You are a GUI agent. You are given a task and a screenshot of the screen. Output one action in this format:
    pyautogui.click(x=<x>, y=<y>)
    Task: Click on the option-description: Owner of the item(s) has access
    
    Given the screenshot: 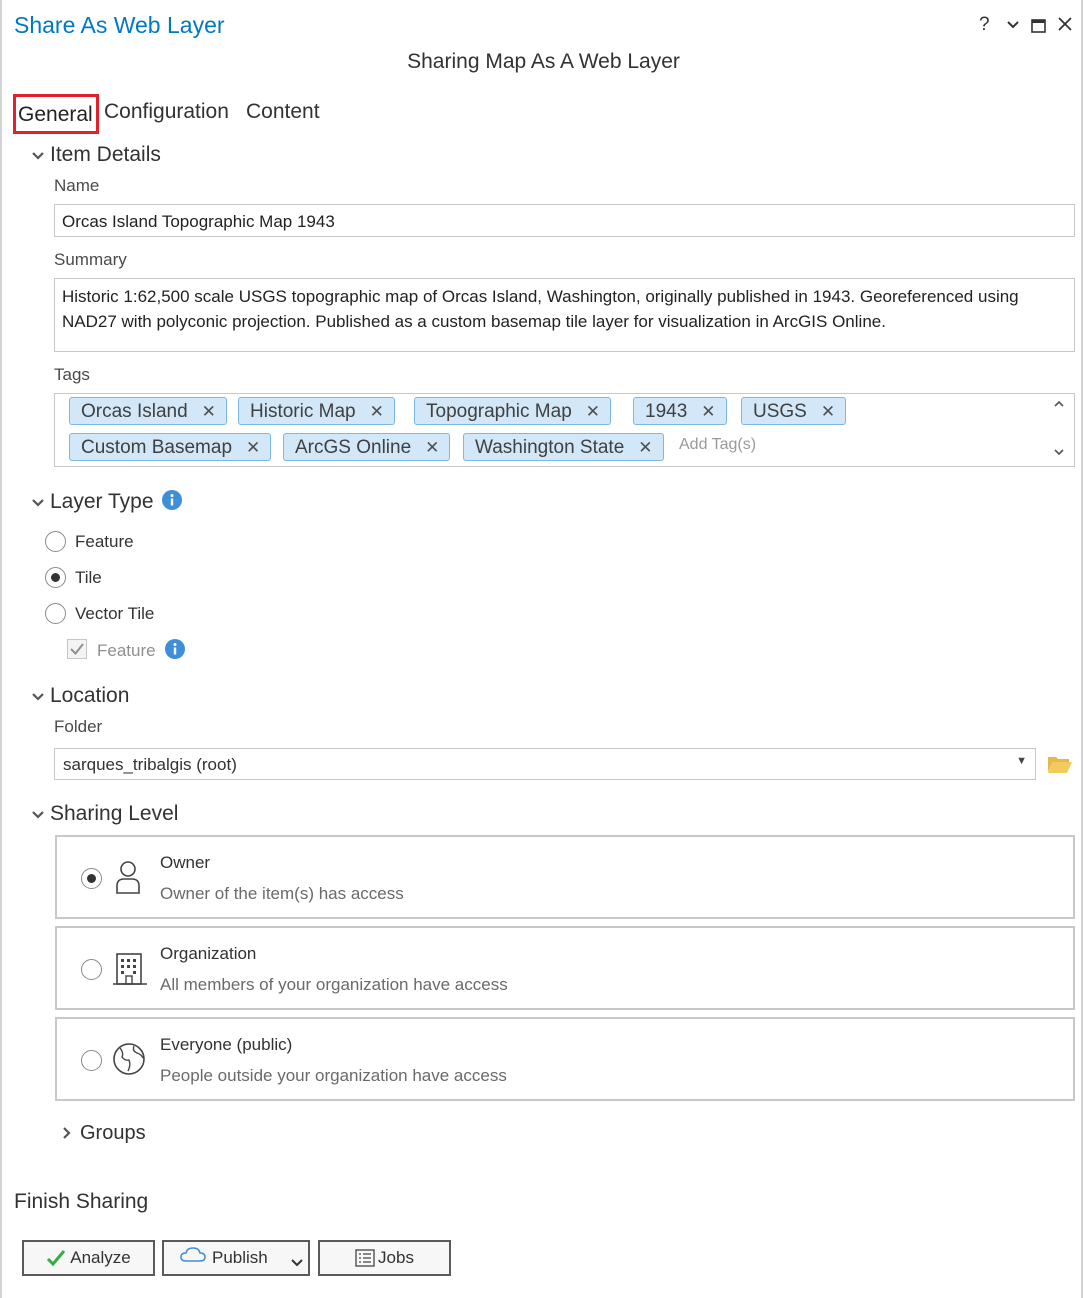 What is the action you would take?
    pyautogui.click(x=282, y=893)
    